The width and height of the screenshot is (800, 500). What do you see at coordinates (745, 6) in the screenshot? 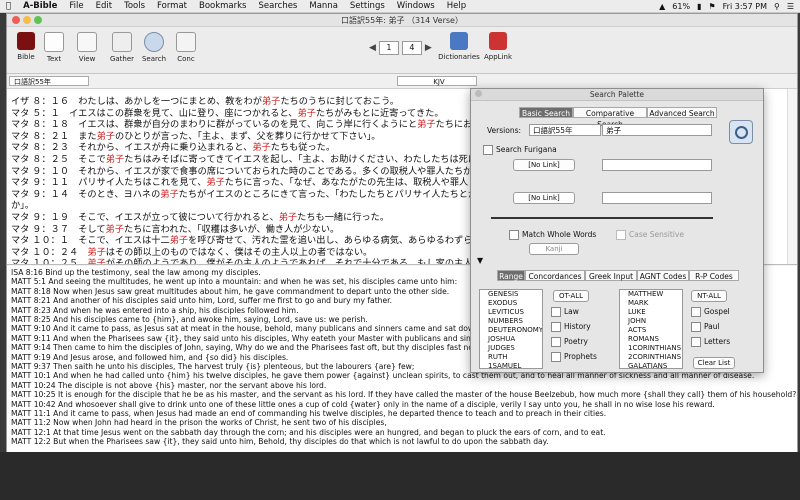
I see `clock: Fri 3:57 PM` at bounding box center [745, 6].